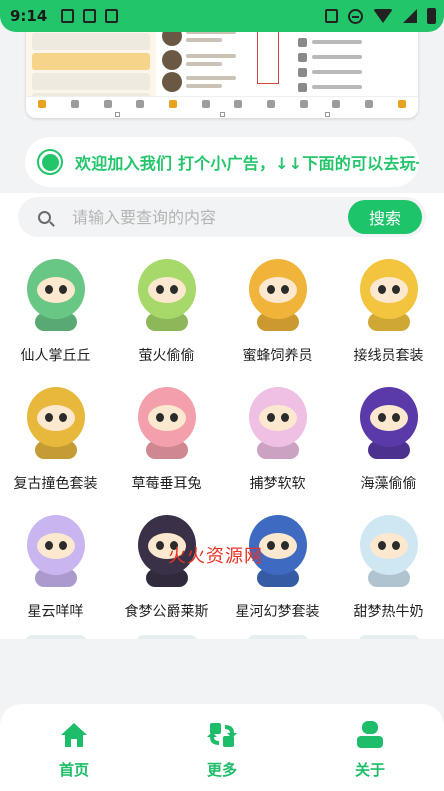 The height and width of the screenshot is (791, 444). I want to click on status-time: 9:14, so click(29, 16).